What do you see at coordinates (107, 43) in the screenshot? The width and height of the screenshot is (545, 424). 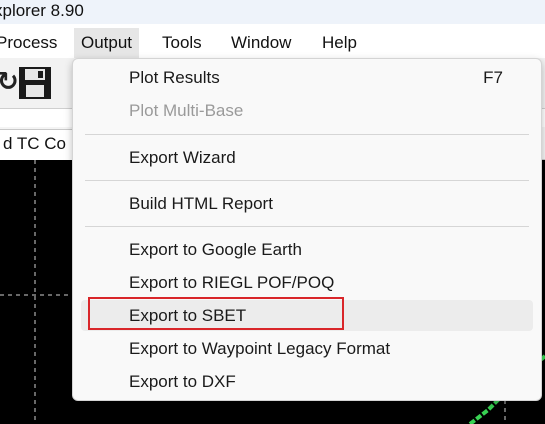 I see `menu-output: Output` at bounding box center [107, 43].